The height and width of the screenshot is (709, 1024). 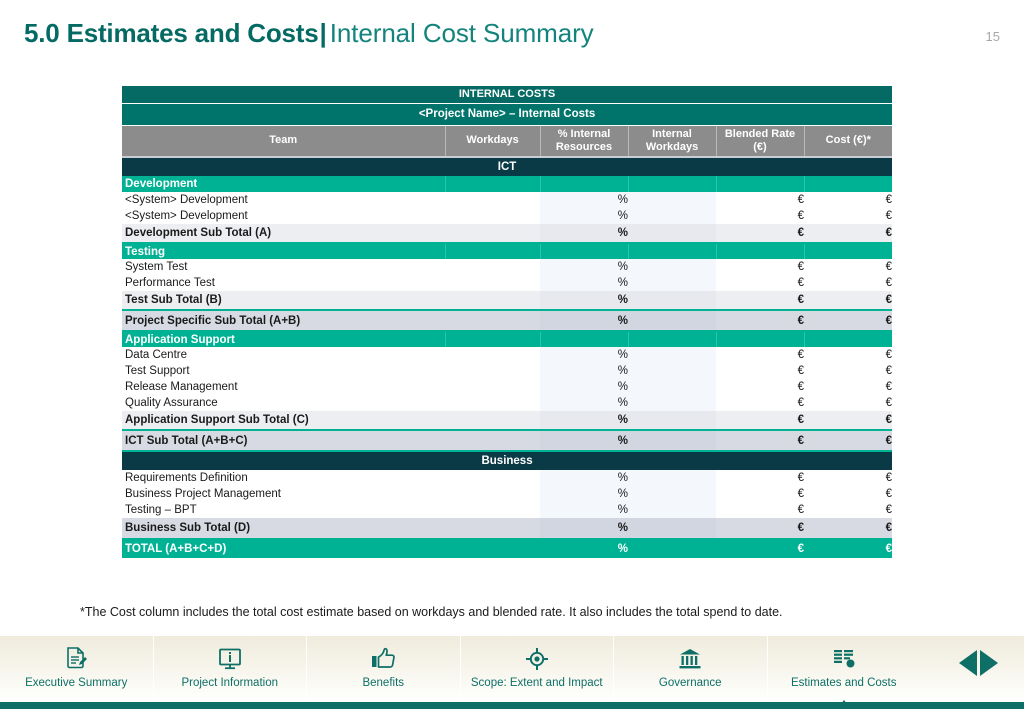 What do you see at coordinates (536, 683) in the screenshot?
I see `nav-label-scope-extent-and-impact: Scope: Extent and Impact` at bounding box center [536, 683].